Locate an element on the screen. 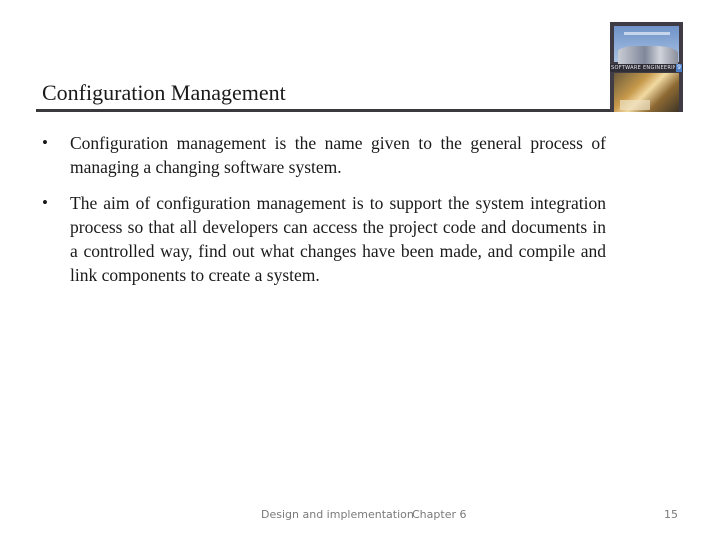 The width and height of the screenshot is (720, 540). cover-author-strip is located at coordinates (647, 33).